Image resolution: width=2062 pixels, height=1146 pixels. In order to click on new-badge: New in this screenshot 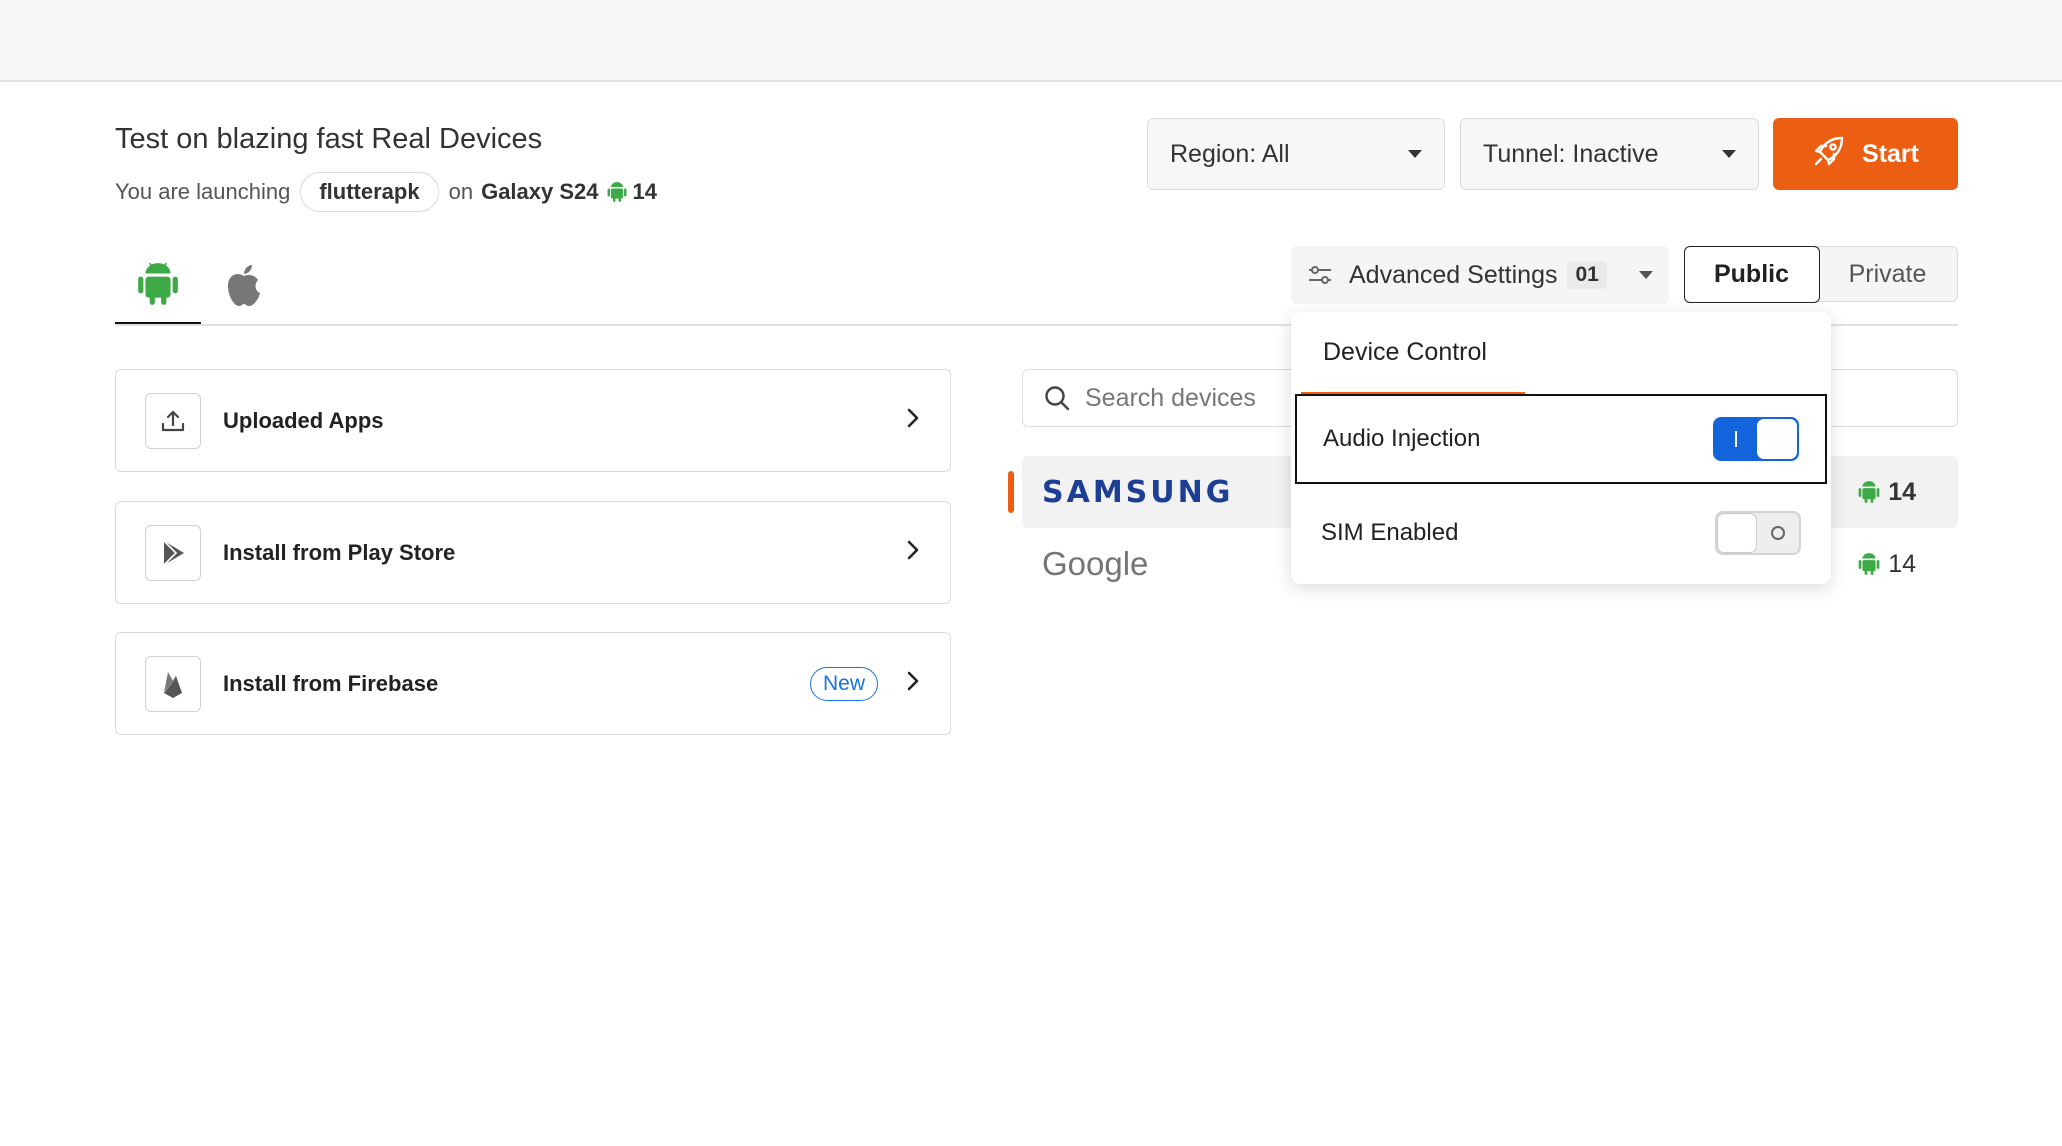, I will do `click(843, 683)`.